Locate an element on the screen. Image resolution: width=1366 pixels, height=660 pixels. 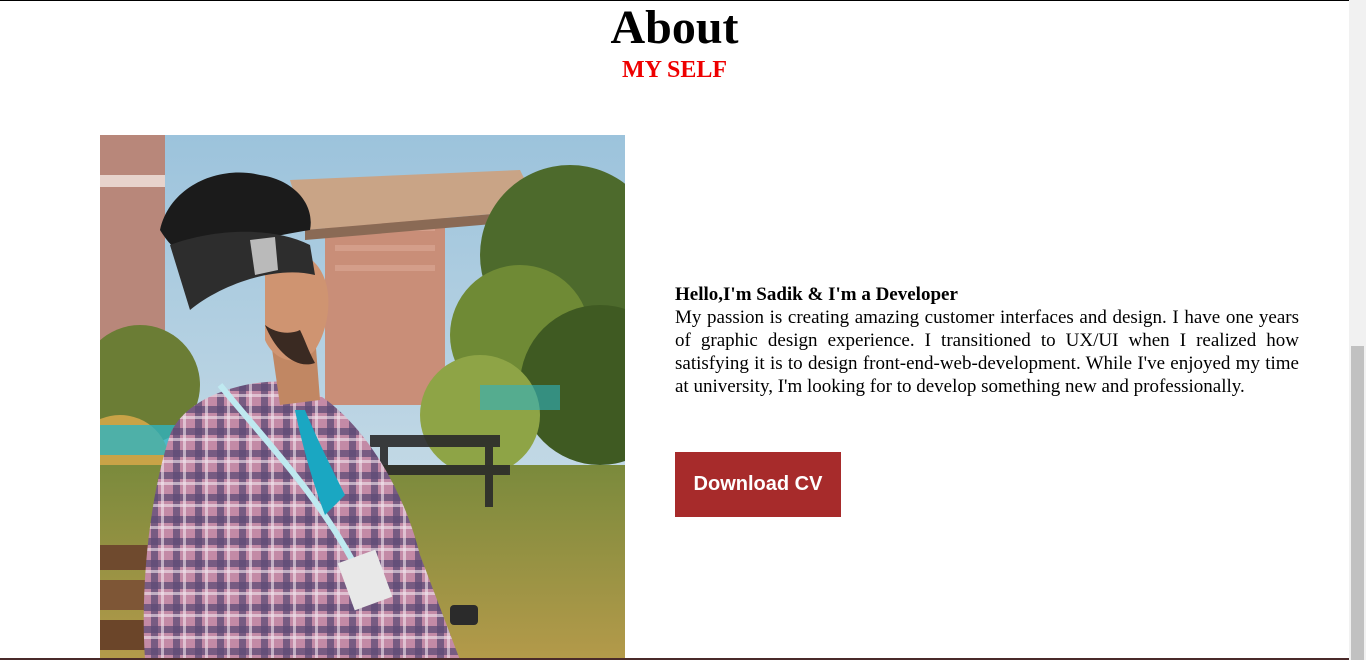
greeting: Hello,I'm Sadik & I'm a Developer is located at coordinates (816, 294).